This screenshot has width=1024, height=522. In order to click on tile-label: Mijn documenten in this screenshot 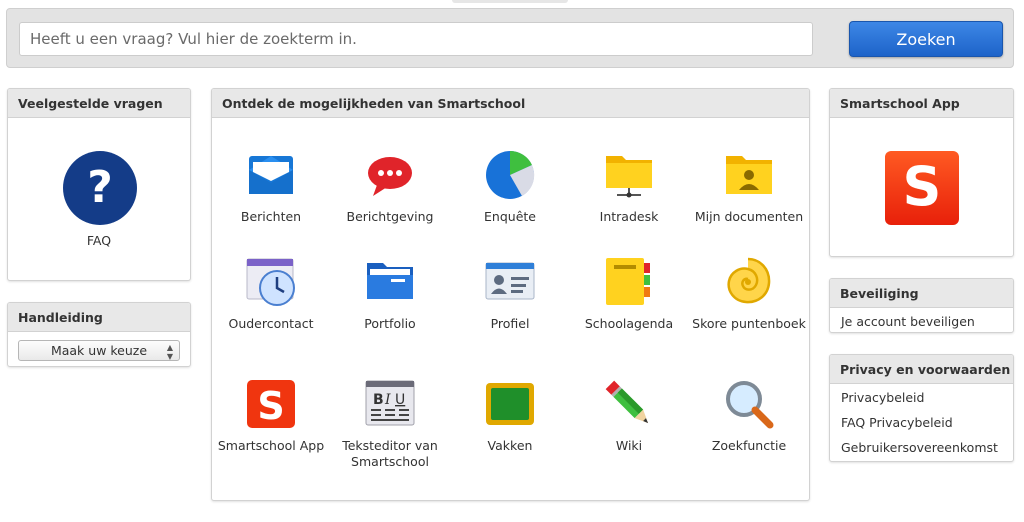, I will do `click(749, 216)`.